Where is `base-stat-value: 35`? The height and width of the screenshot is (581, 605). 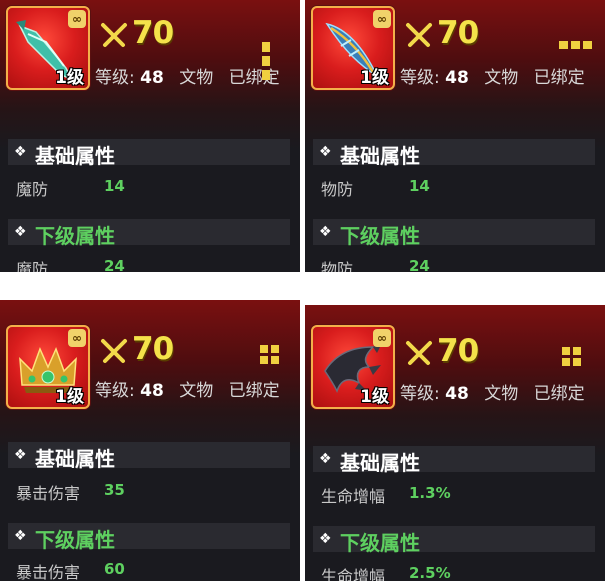 base-stat-value: 35 is located at coordinates (114, 490).